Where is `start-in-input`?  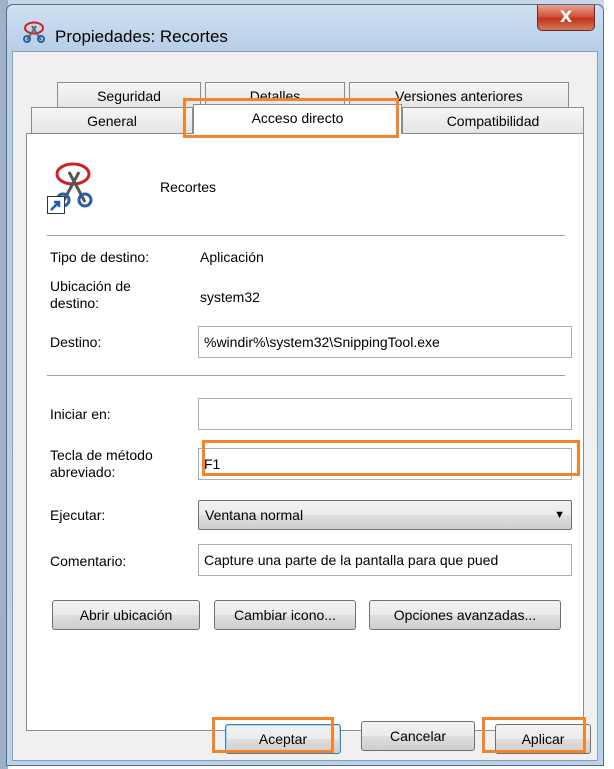 start-in-input is located at coordinates (385, 414).